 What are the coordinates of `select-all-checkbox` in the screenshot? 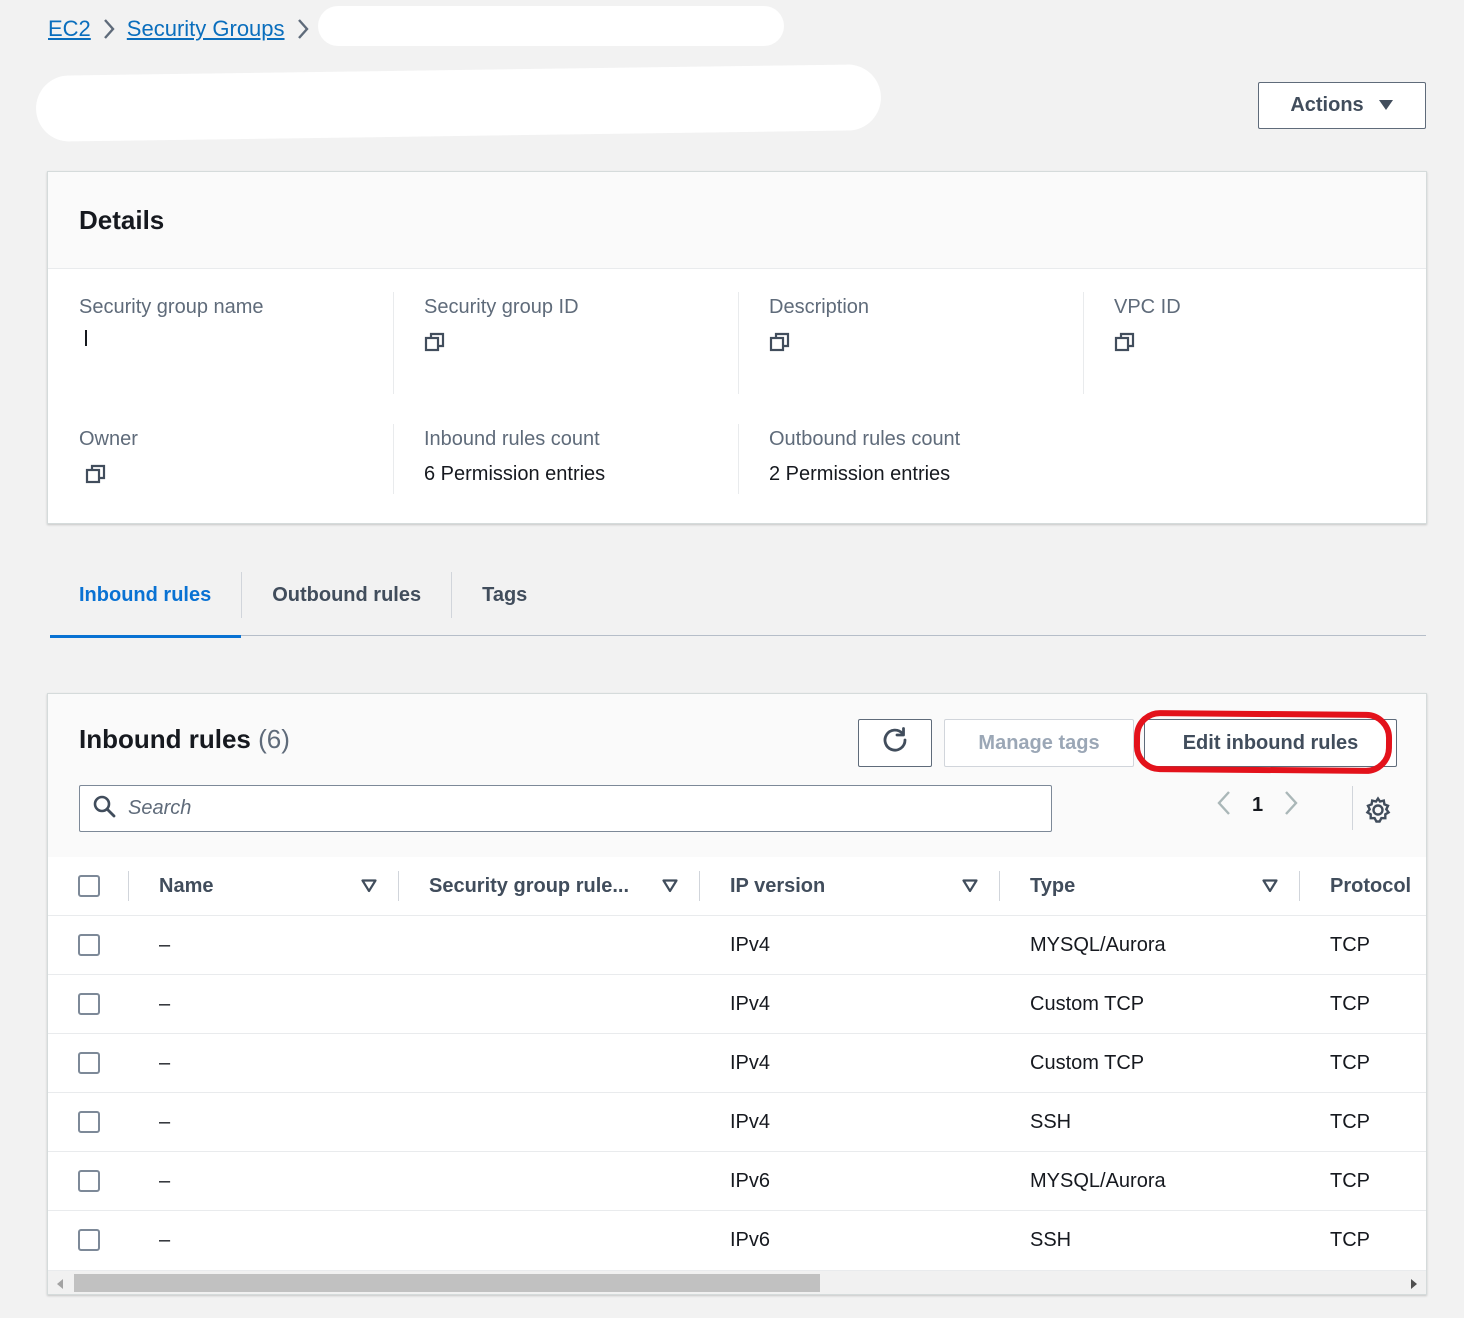 It's located at (89, 886).